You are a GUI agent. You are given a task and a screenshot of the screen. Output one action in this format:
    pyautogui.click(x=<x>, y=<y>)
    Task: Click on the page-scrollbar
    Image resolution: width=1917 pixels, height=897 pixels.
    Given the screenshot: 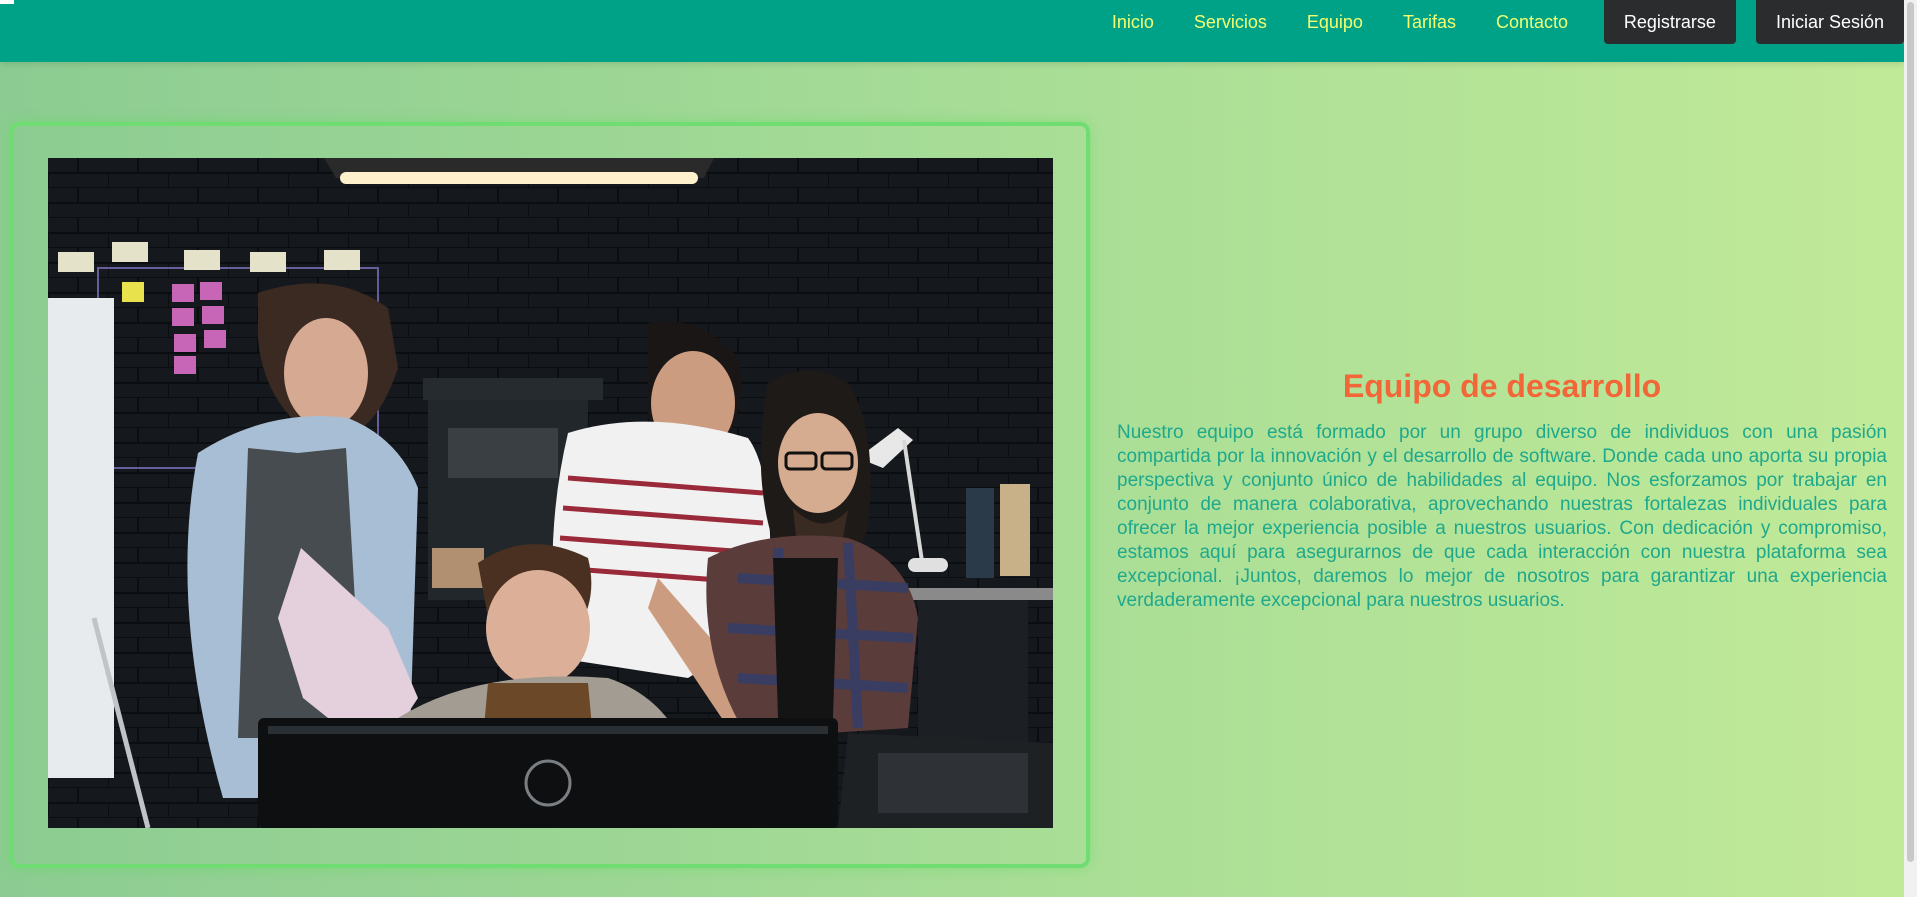 What is the action you would take?
    pyautogui.click(x=1910, y=448)
    